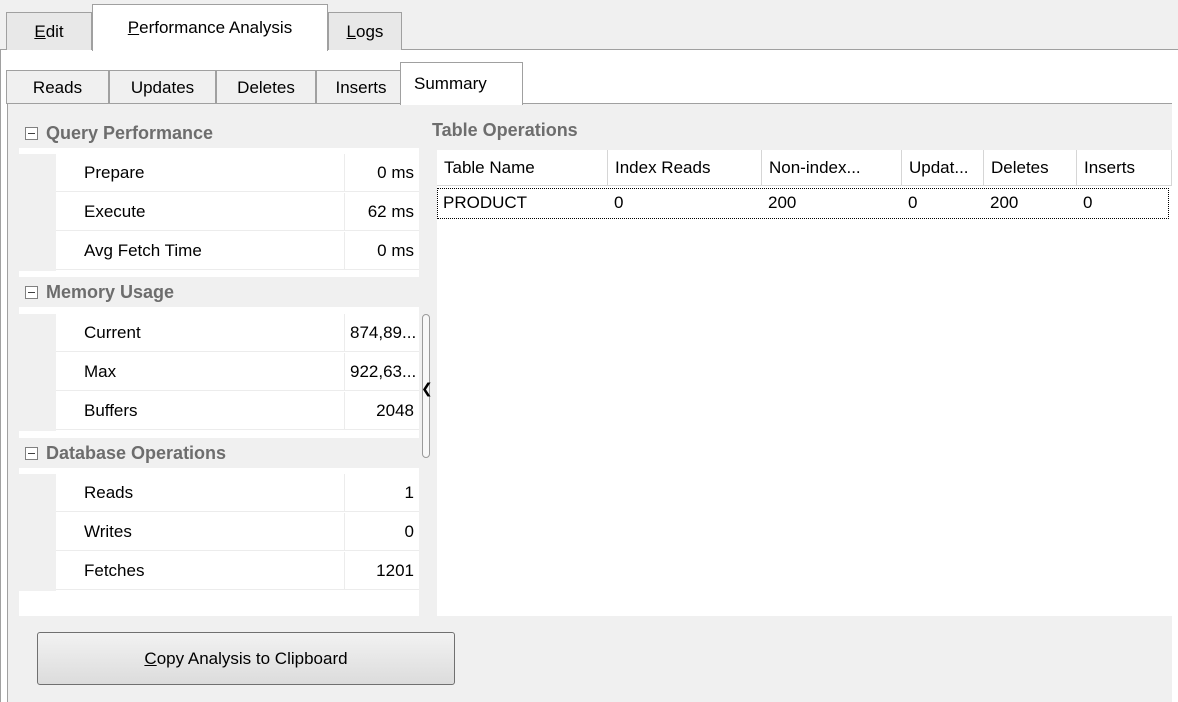 Image resolution: width=1178 pixels, height=702 pixels. I want to click on tab-summary: Summary, so click(461, 83).